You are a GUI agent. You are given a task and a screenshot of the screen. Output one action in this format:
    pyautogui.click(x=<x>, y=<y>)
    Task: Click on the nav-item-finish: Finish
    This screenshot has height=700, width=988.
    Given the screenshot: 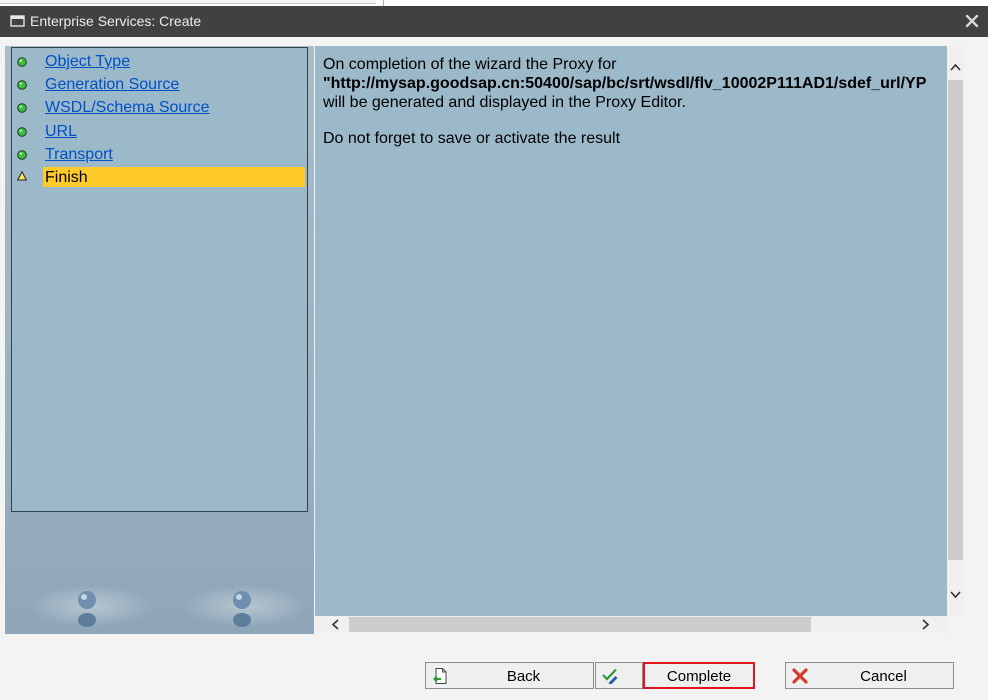 What is the action you would take?
    pyautogui.click(x=159, y=178)
    